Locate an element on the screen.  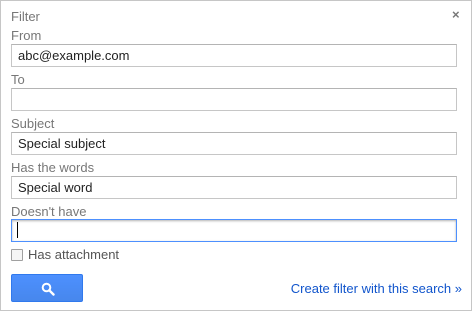
has-words-field is located at coordinates (234, 187).